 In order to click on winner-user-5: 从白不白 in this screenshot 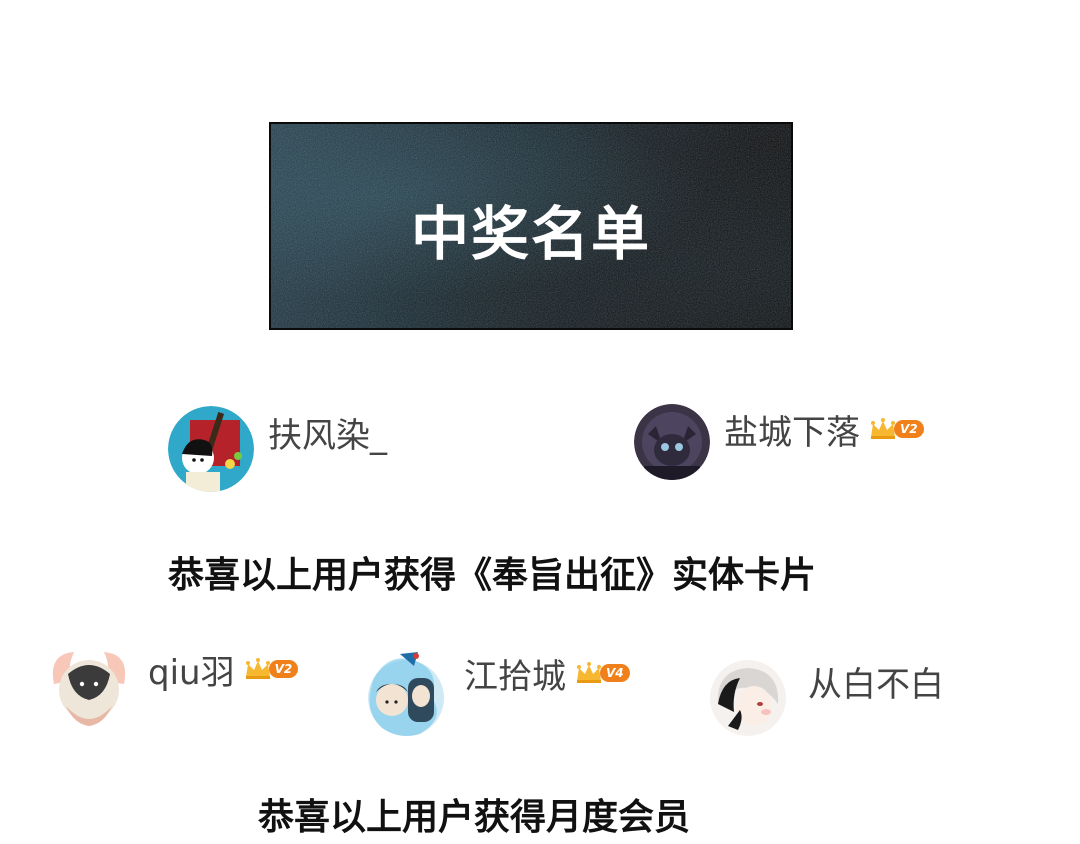, I will do `click(827, 698)`.